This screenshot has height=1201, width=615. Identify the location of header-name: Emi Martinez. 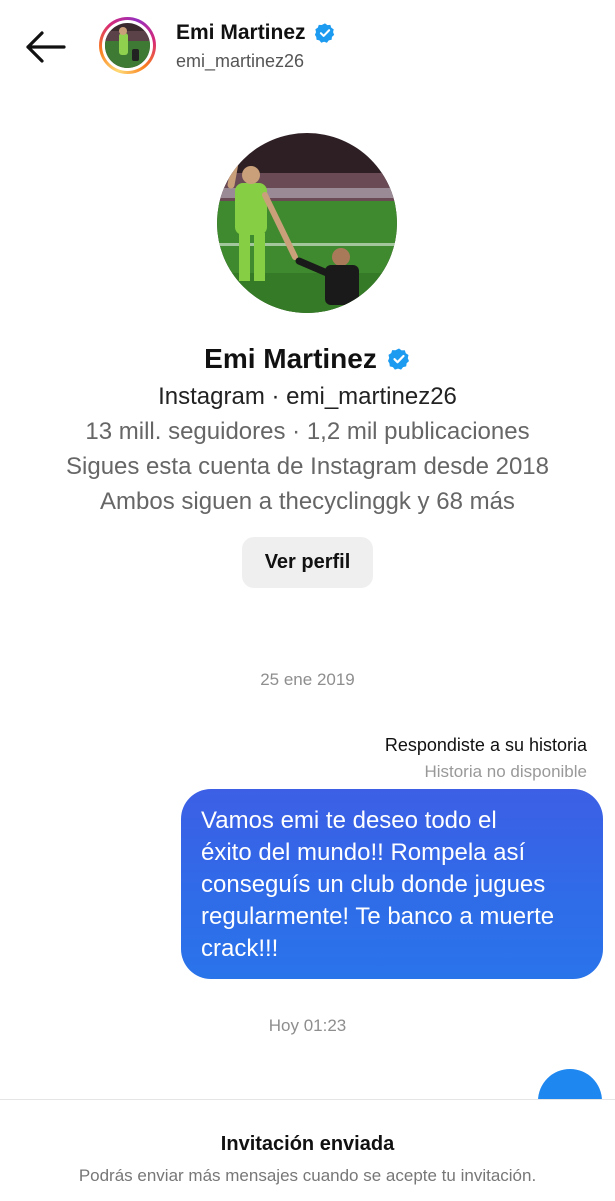
(256, 33).